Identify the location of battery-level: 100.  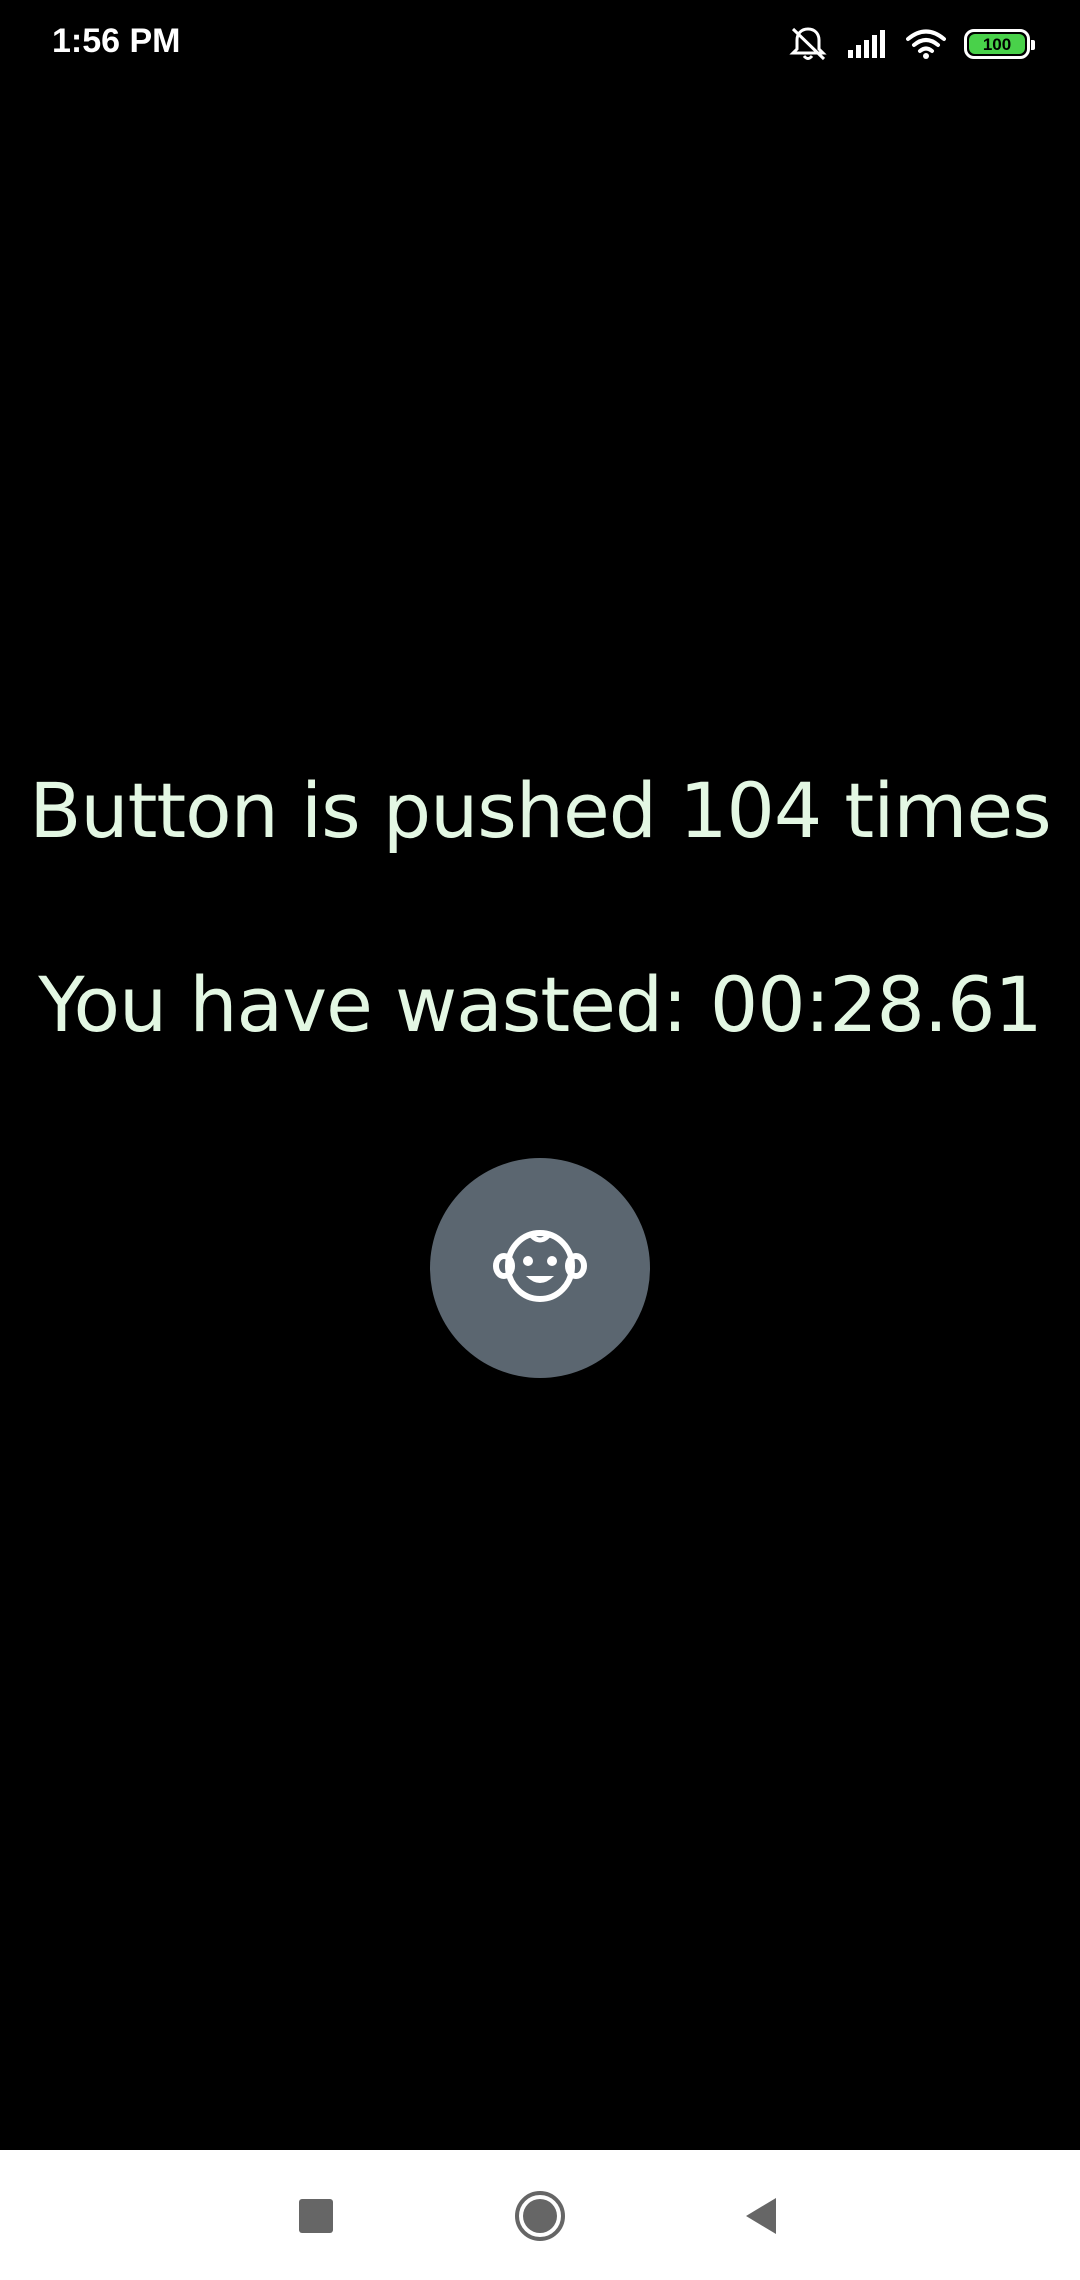
(997, 44).